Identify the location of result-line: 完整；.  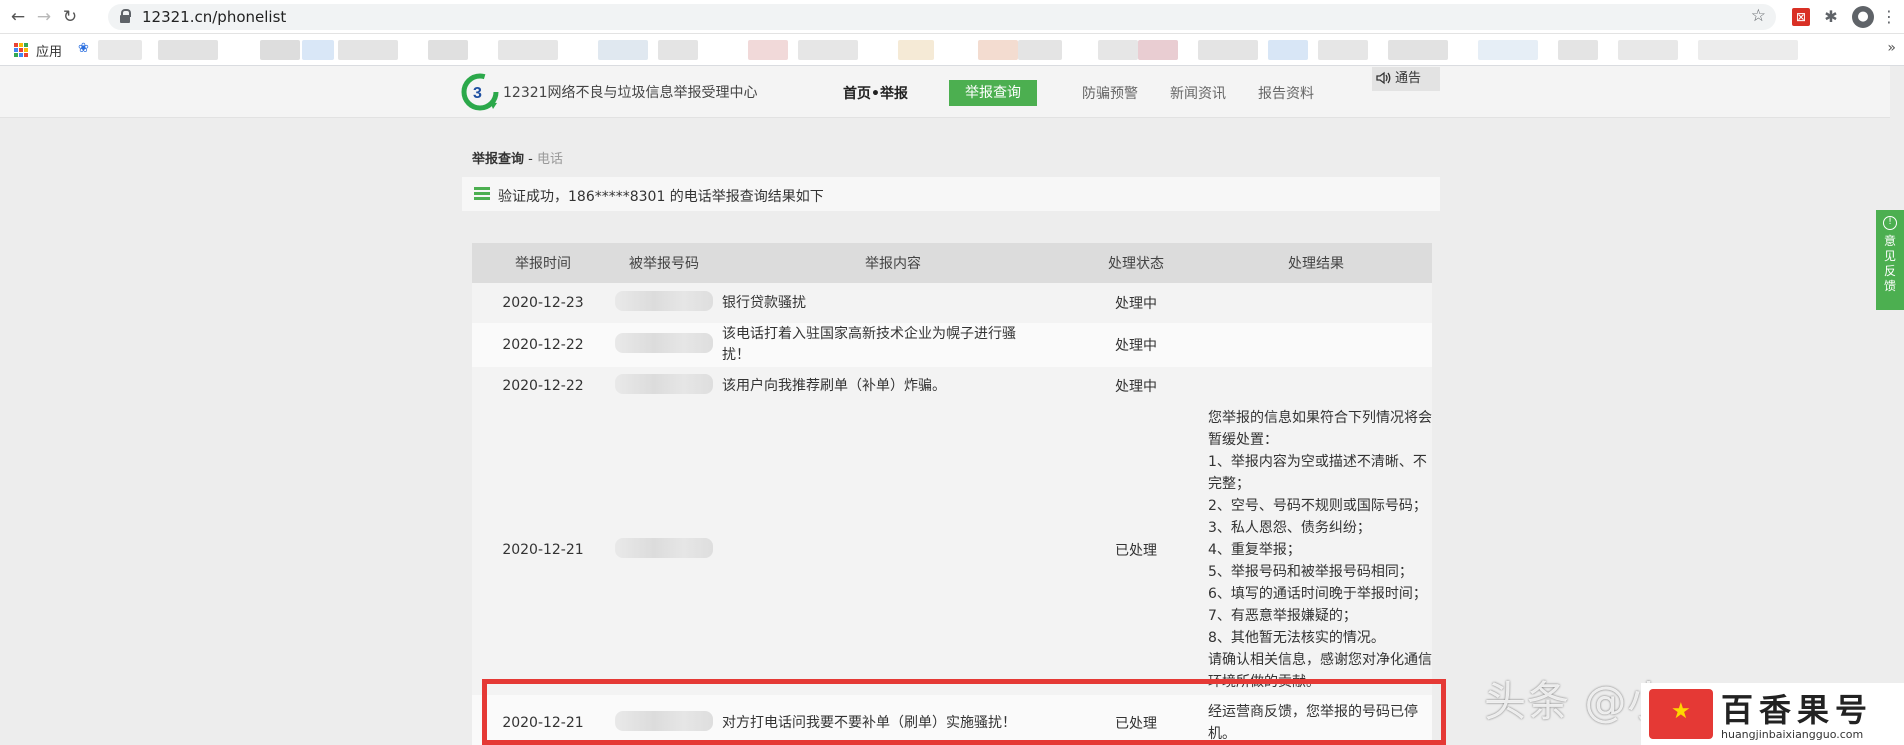
(1229, 484).